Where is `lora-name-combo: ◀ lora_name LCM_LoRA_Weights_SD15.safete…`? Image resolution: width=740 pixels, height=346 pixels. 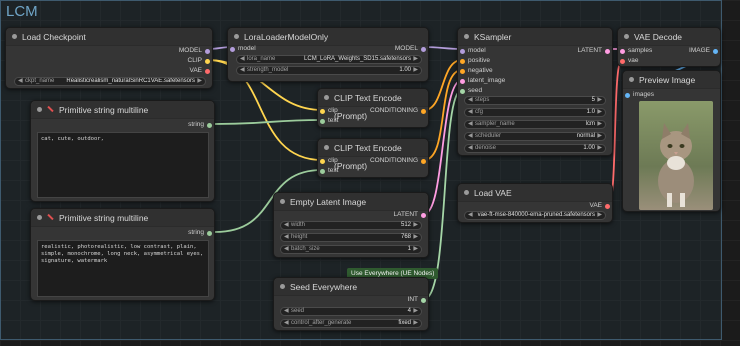 lora-name-combo: ◀ lora_name LCM_LoRA_Weights_SD15.safete… is located at coordinates (329, 59).